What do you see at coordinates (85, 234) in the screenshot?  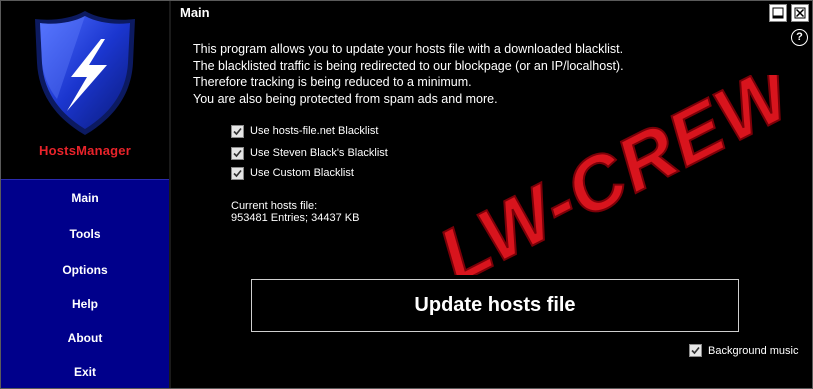 I see `sidebar-item-tools: Tools` at bounding box center [85, 234].